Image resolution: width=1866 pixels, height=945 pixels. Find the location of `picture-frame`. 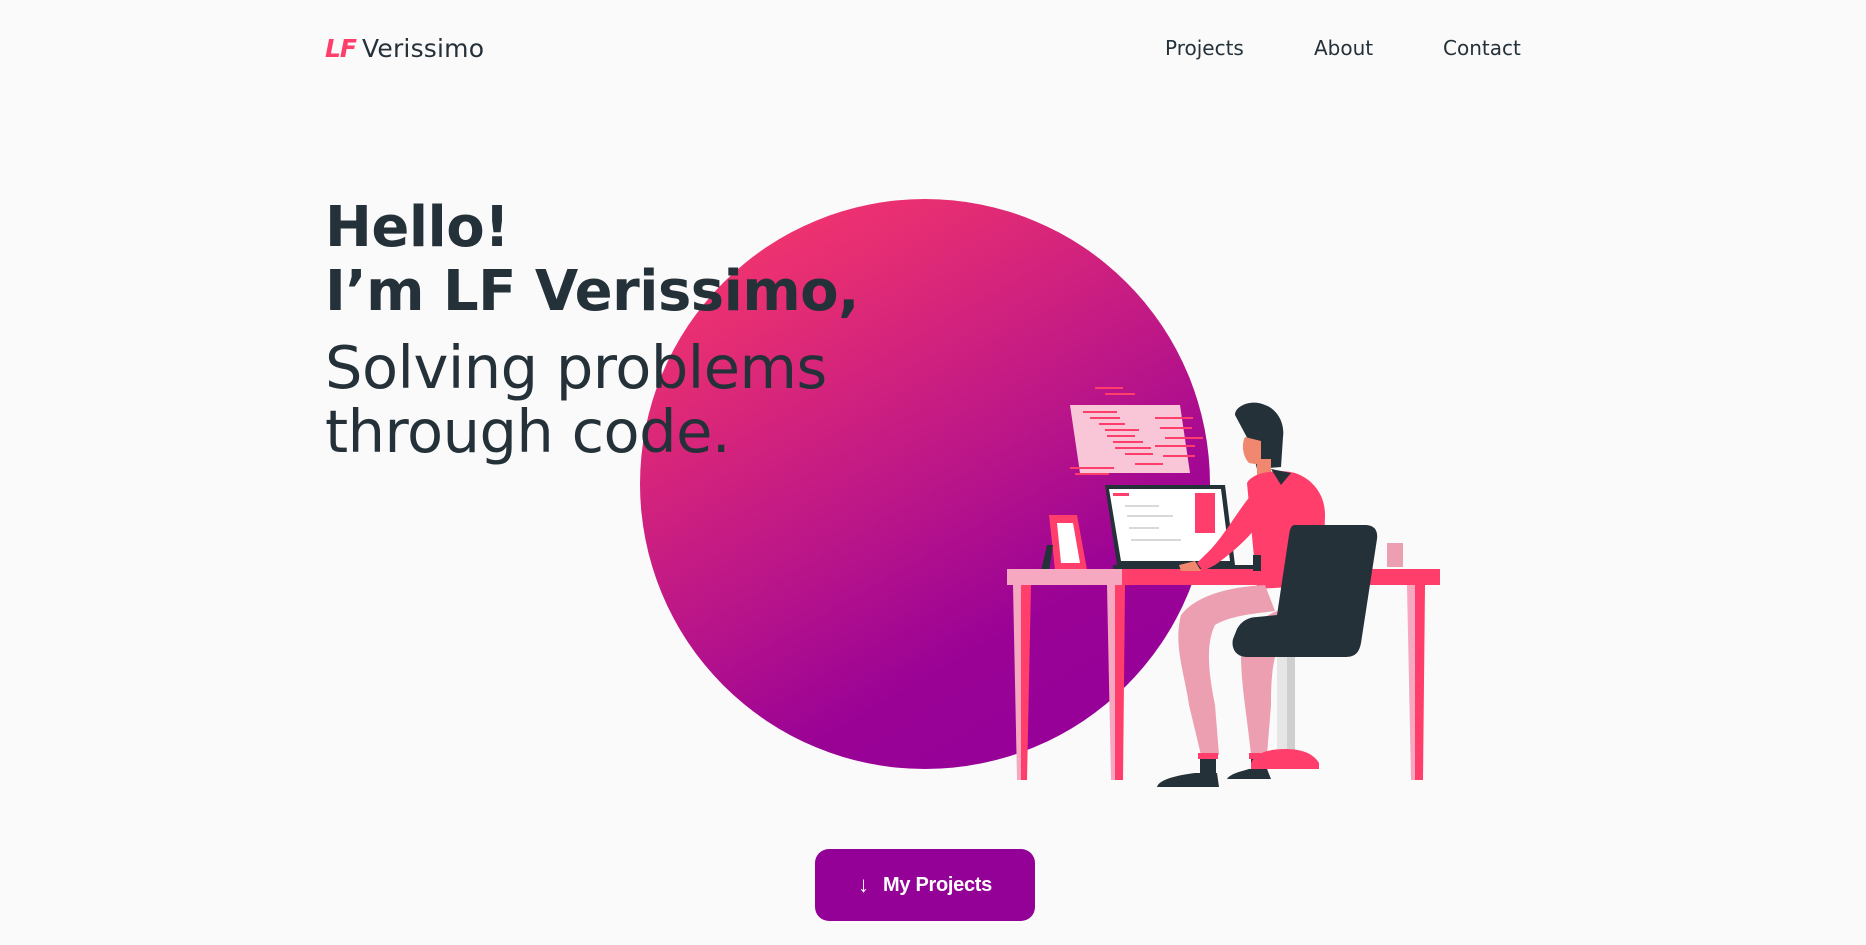

picture-frame is located at coordinates (1064, 543).